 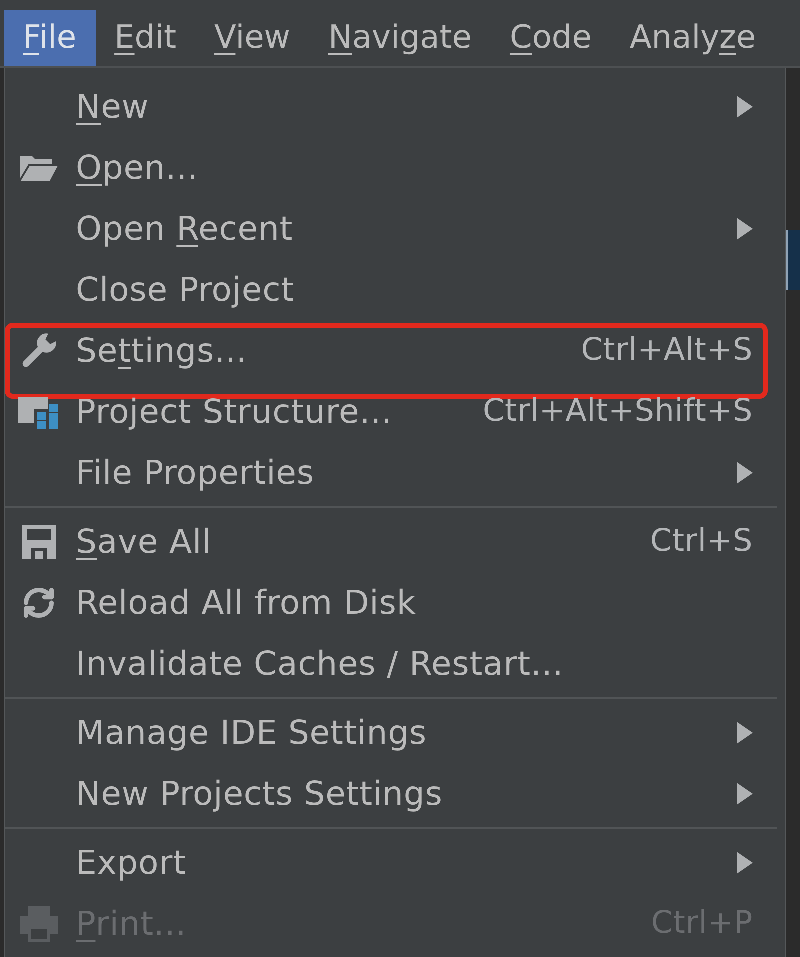 I want to click on menu-bar-item: Analyze, so click(x=692, y=38).